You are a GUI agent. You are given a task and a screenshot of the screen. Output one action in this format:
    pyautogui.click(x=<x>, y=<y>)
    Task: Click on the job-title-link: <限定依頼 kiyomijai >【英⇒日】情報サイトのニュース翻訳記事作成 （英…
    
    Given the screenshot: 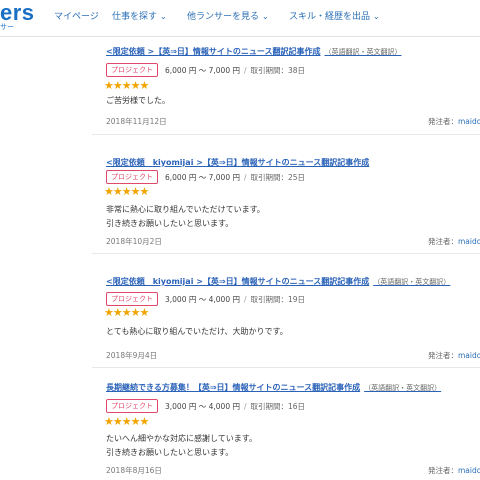 What is the action you would take?
    pyautogui.click(x=278, y=281)
    